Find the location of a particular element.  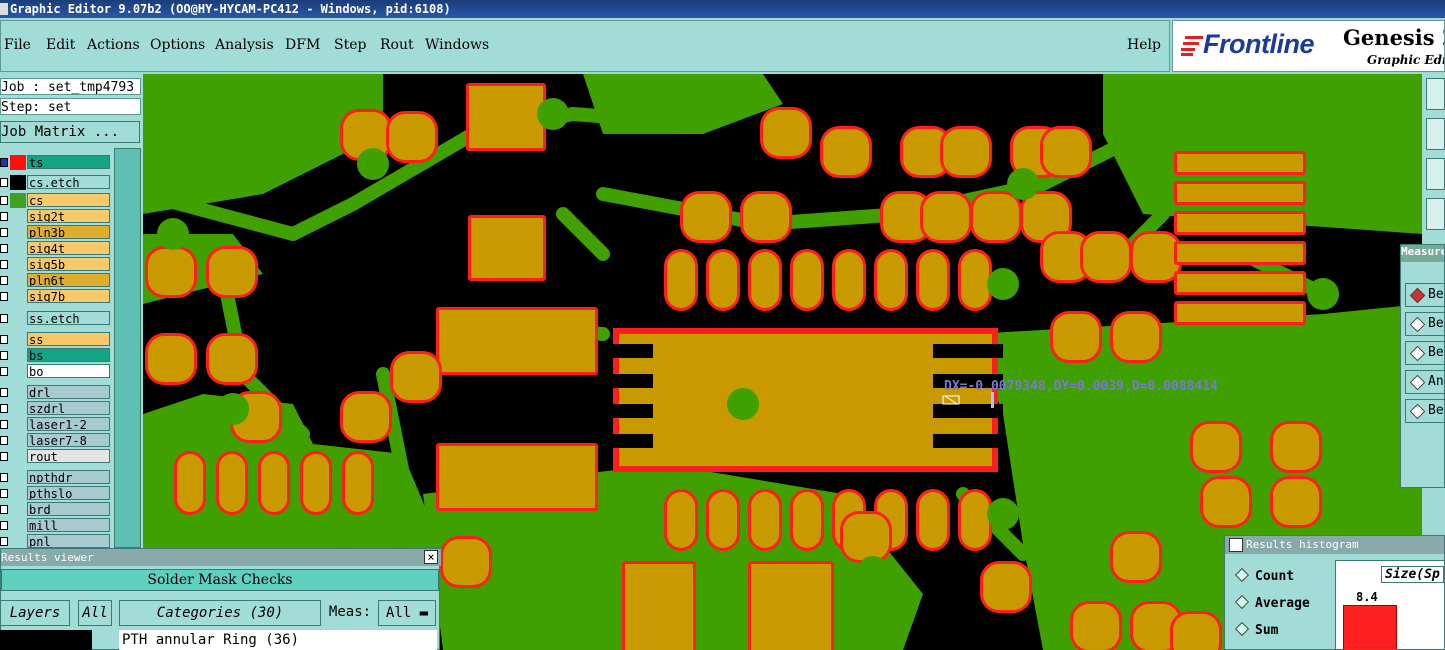

layers-list-row is located at coordinates (46, 640).